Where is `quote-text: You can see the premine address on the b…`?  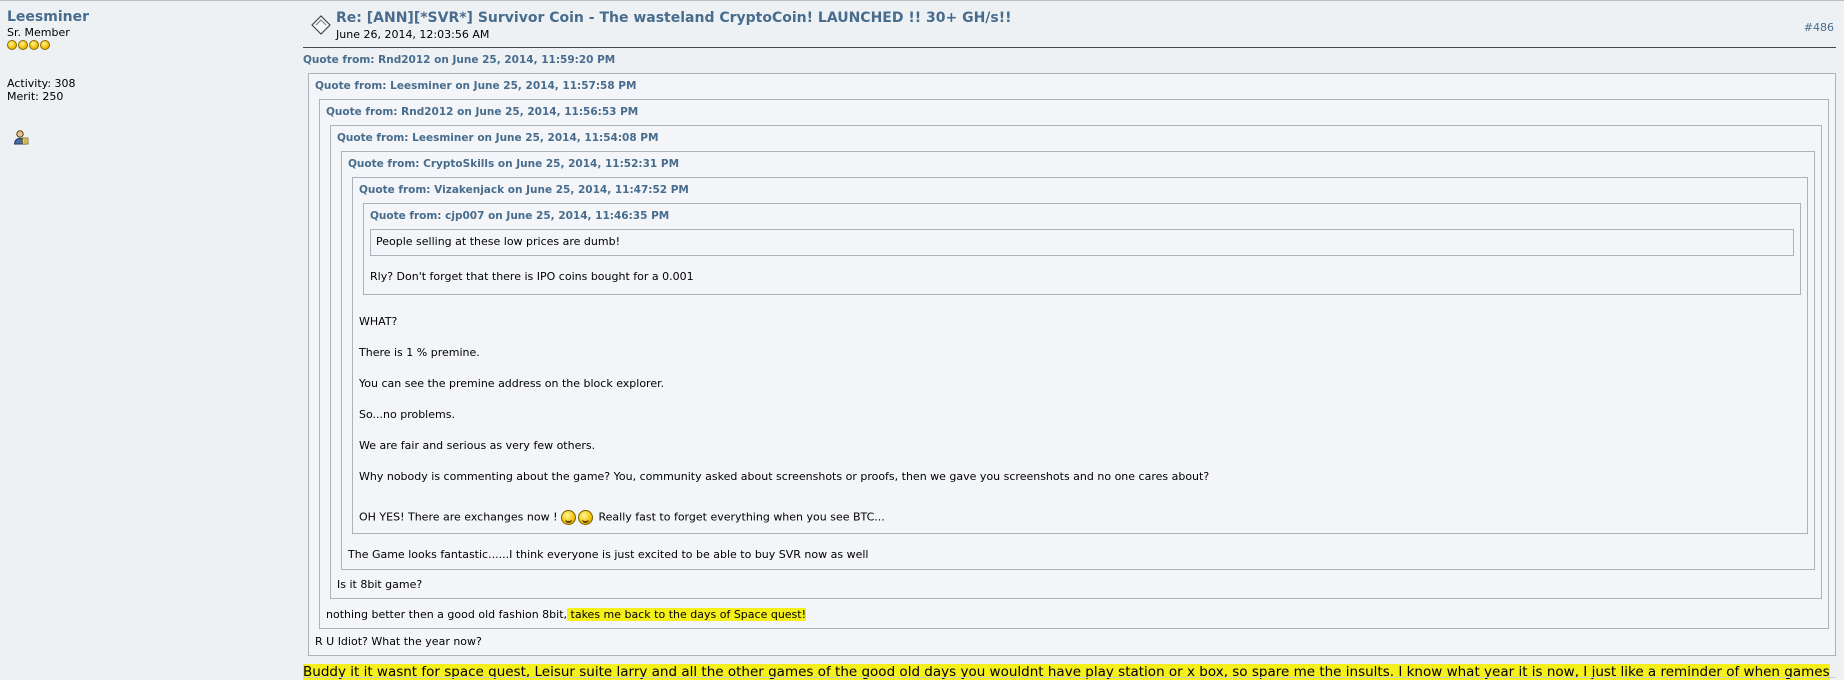 quote-text: You can see the premine address on the b… is located at coordinates (512, 383).